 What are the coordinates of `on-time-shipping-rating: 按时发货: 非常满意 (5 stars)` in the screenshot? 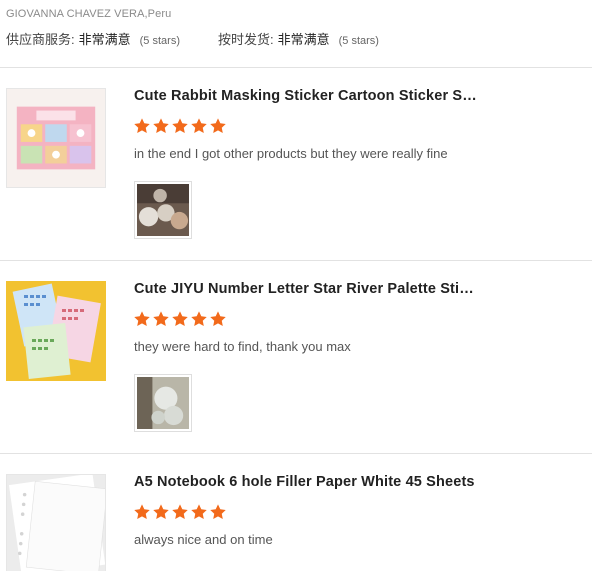 It's located at (298, 38).